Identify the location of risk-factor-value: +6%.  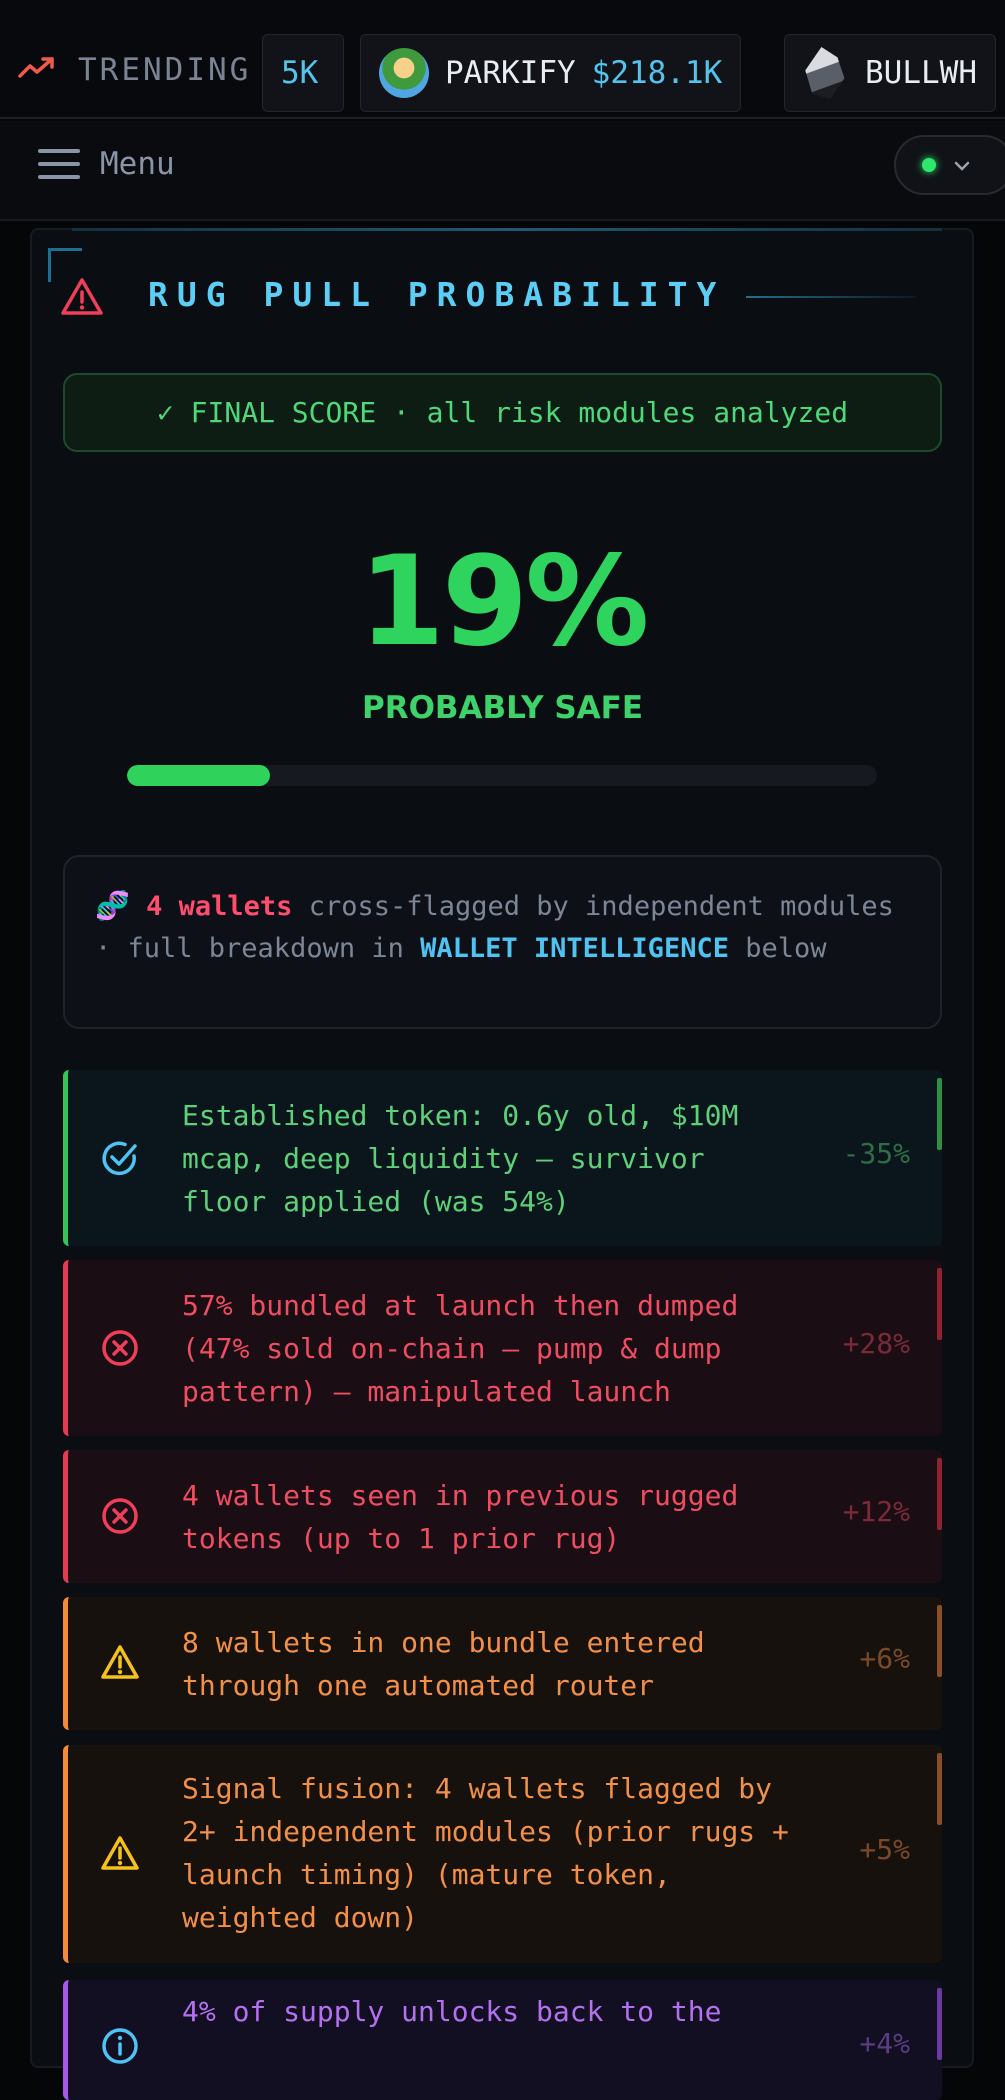
(884, 1658).